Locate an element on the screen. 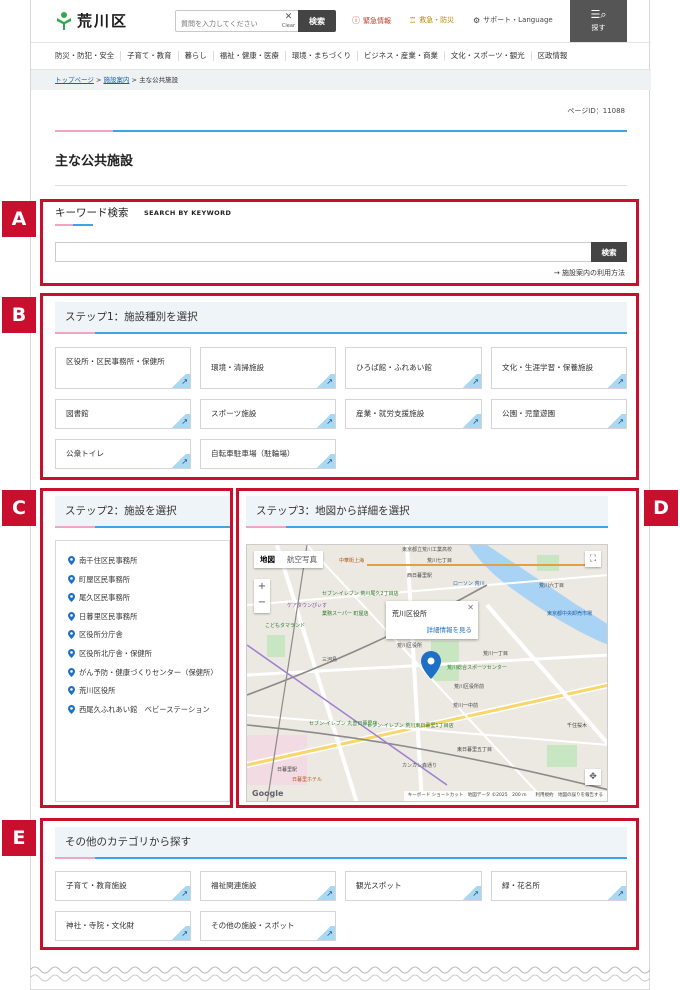 This screenshot has height=990, width=680. map-label: セブン-イレブン 荒川尾久2丁目店 is located at coordinates (360, 593).